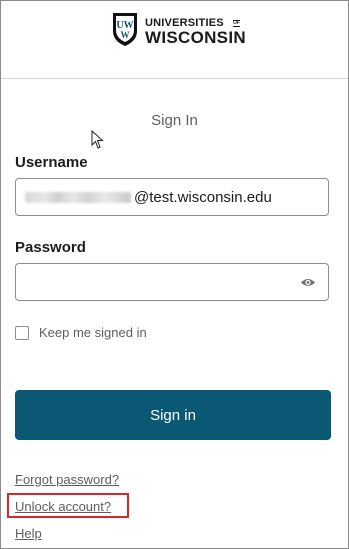 This screenshot has width=349, height=549. What do you see at coordinates (173, 415) in the screenshot?
I see `sign-in-button: Sign in` at bounding box center [173, 415].